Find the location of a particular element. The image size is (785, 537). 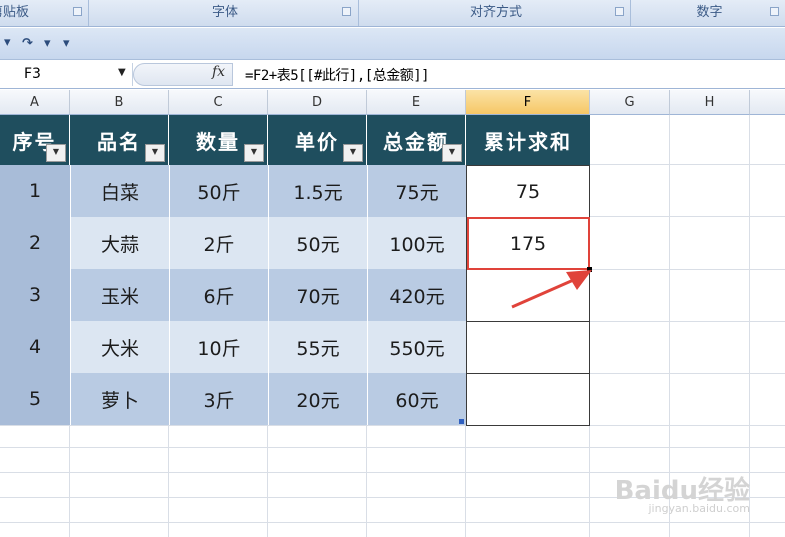

table-cell: 75 is located at coordinates (528, 191).